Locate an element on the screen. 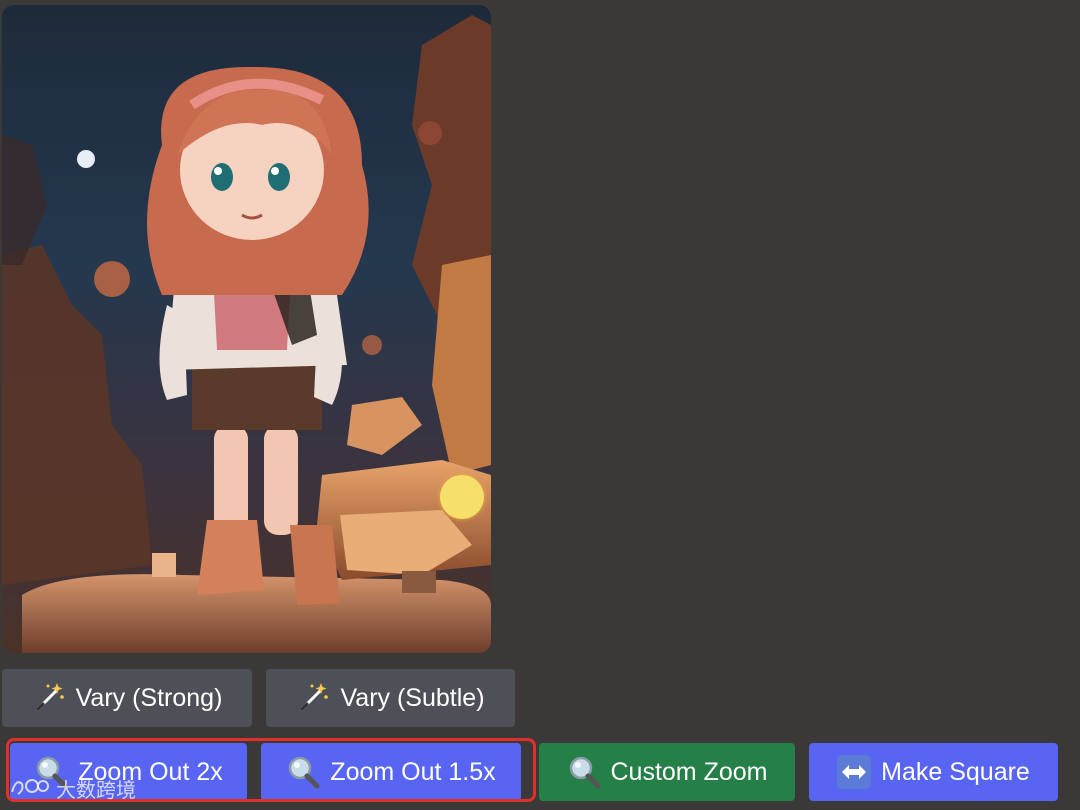 The height and width of the screenshot is (810, 1080). watermark: 大数跨境 is located at coordinates (73, 788).